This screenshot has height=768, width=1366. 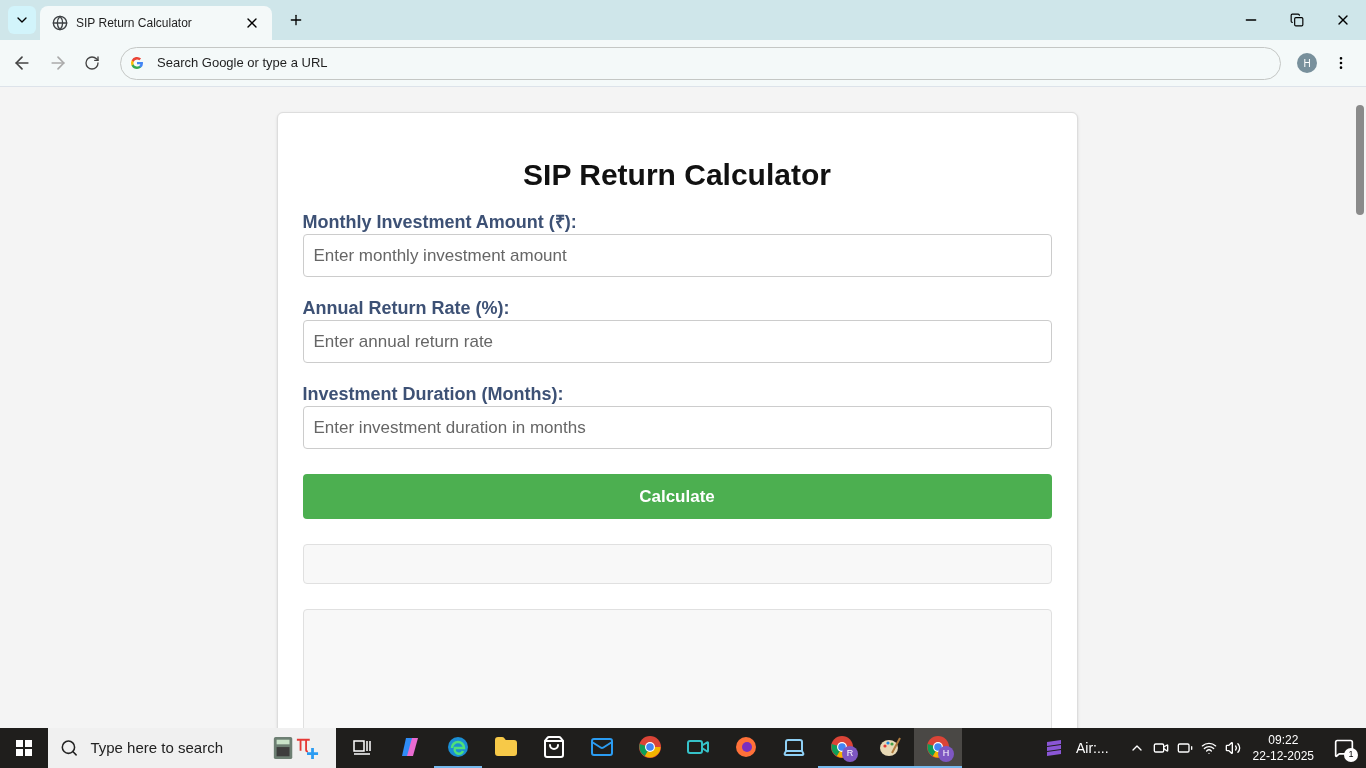 What do you see at coordinates (677, 255) in the screenshot?
I see `input-field: Enter monthly investment amount` at bounding box center [677, 255].